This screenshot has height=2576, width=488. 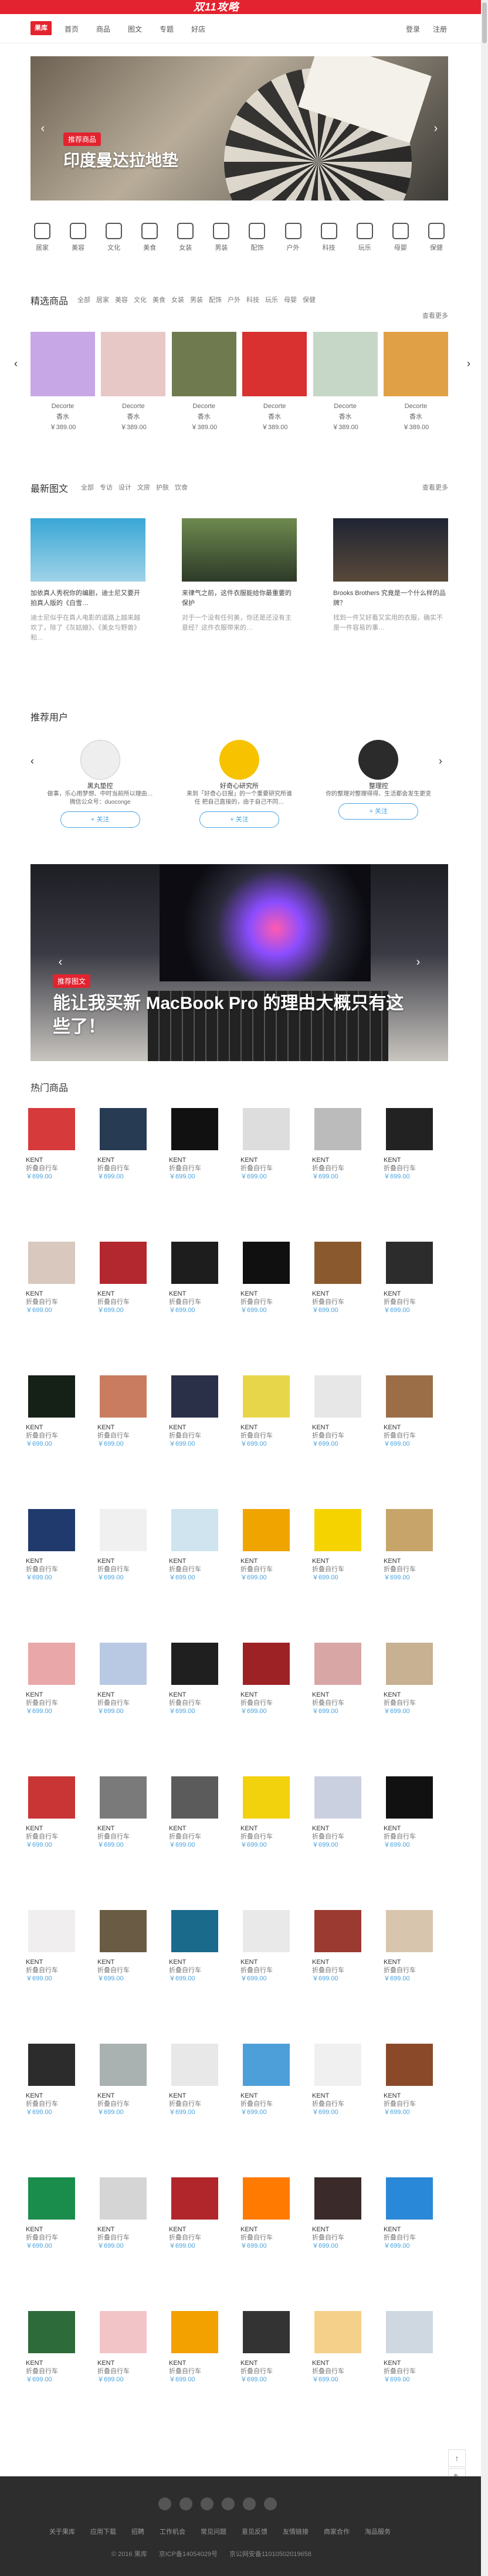 I want to click on promo-banner: 双11攻略, so click(x=240, y=7).